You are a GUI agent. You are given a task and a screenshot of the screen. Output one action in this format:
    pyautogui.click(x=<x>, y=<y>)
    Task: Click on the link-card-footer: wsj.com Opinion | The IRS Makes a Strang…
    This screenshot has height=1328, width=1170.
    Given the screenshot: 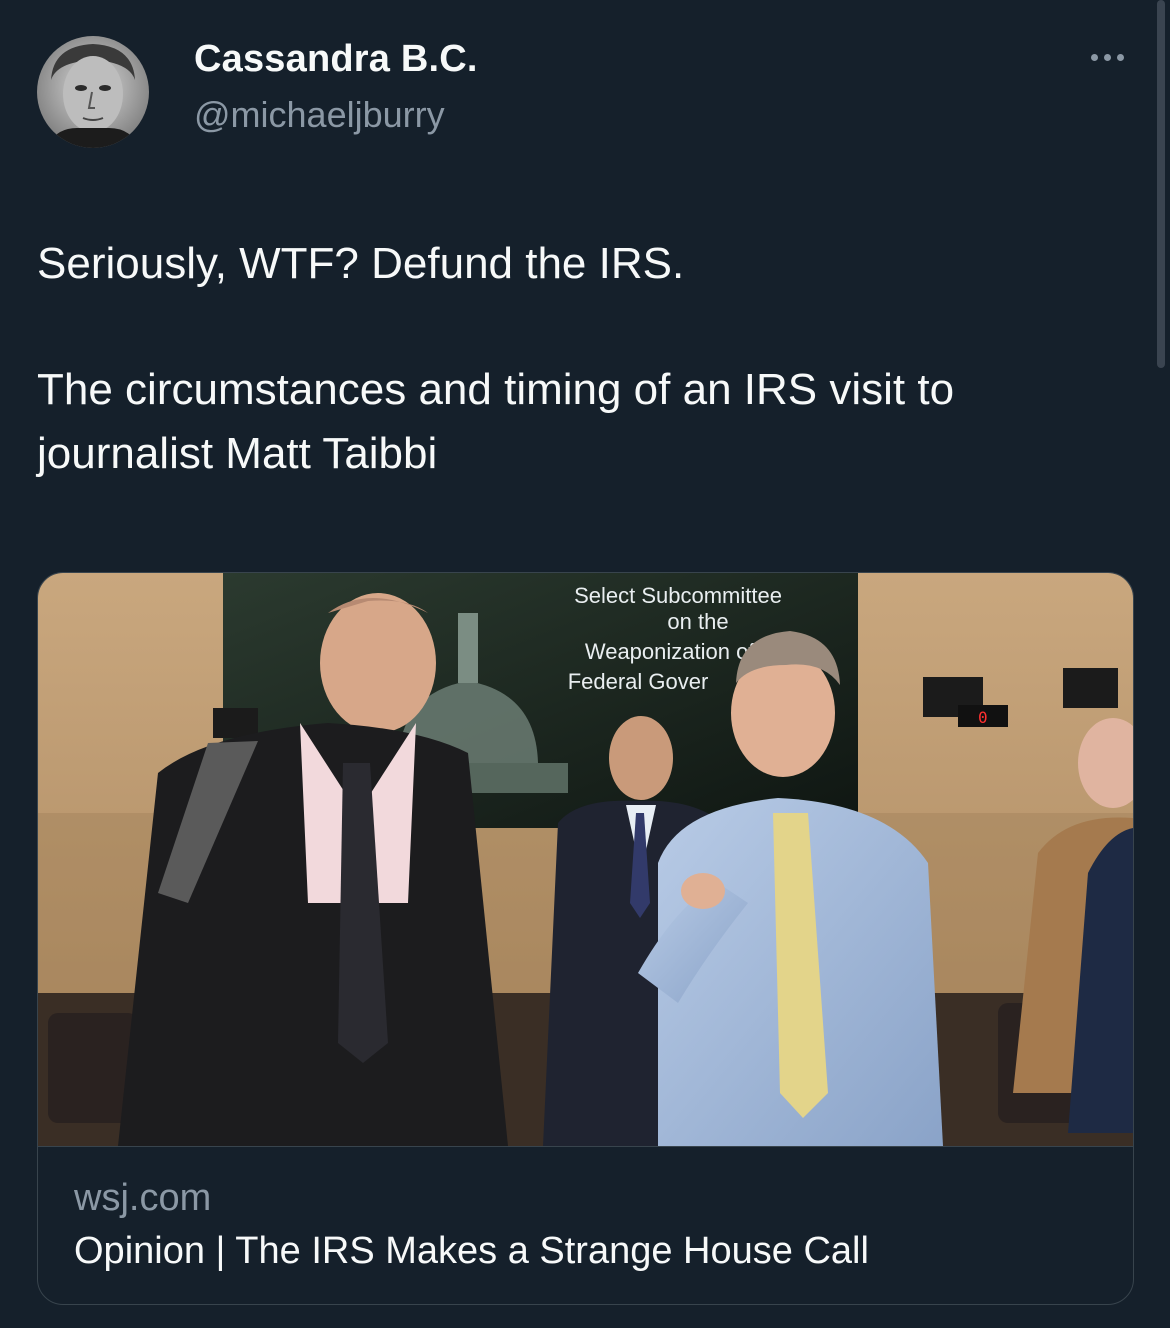 What is the action you would take?
    pyautogui.click(x=585, y=1225)
    